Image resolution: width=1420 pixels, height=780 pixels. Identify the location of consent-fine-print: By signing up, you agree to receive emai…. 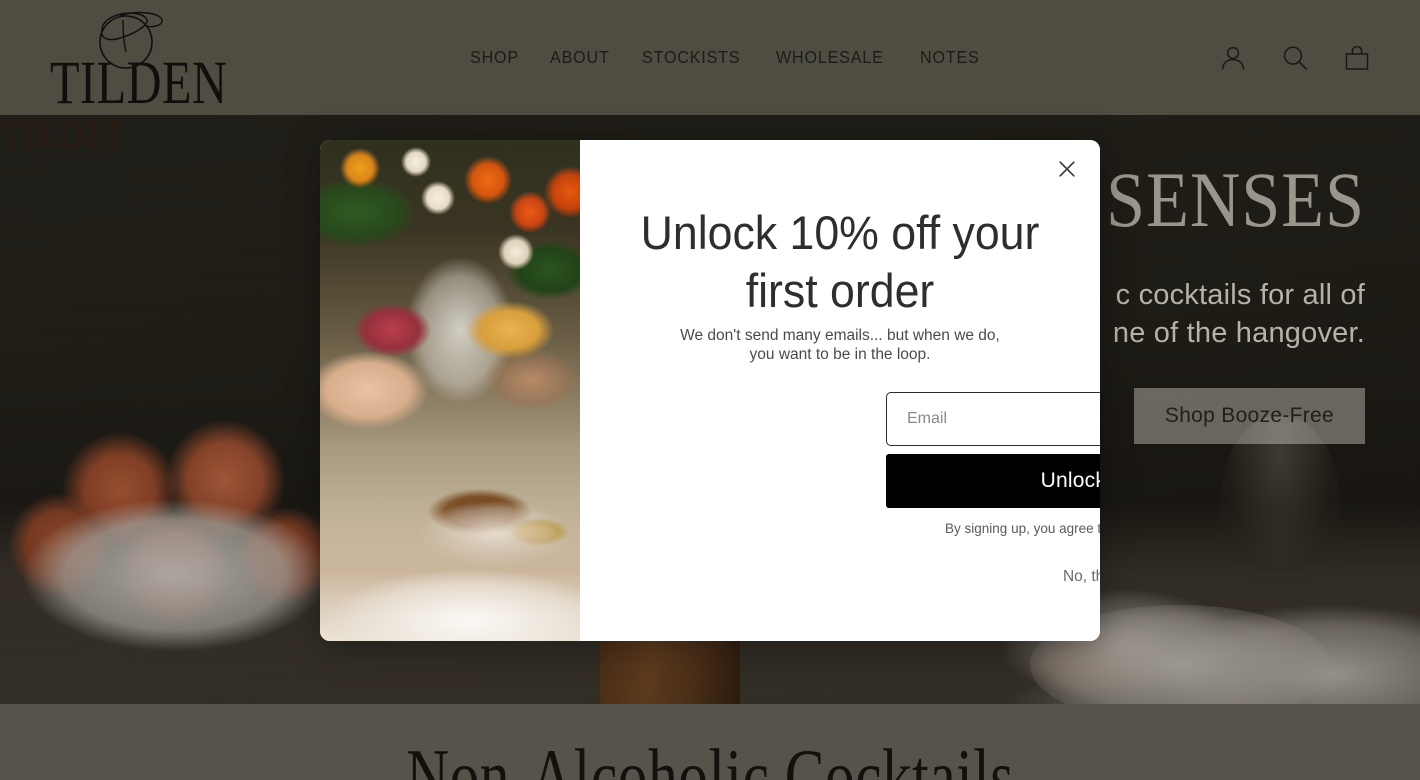
(1022, 528).